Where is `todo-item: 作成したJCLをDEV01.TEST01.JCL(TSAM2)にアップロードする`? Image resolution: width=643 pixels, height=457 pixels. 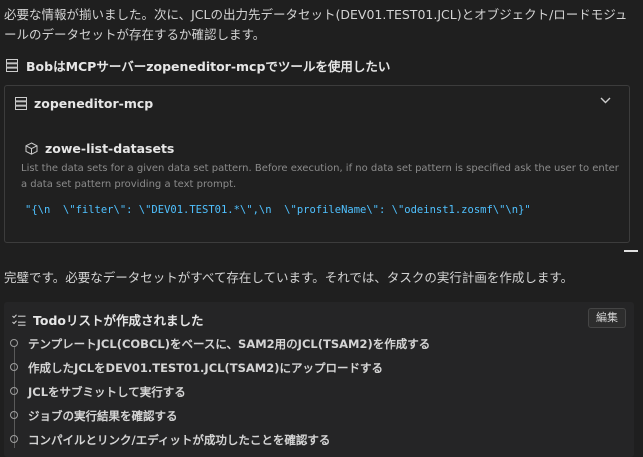 todo-item: 作成したJCLをDEV01.TEST01.JCL(TSAM2)にアップロードする is located at coordinates (319, 368).